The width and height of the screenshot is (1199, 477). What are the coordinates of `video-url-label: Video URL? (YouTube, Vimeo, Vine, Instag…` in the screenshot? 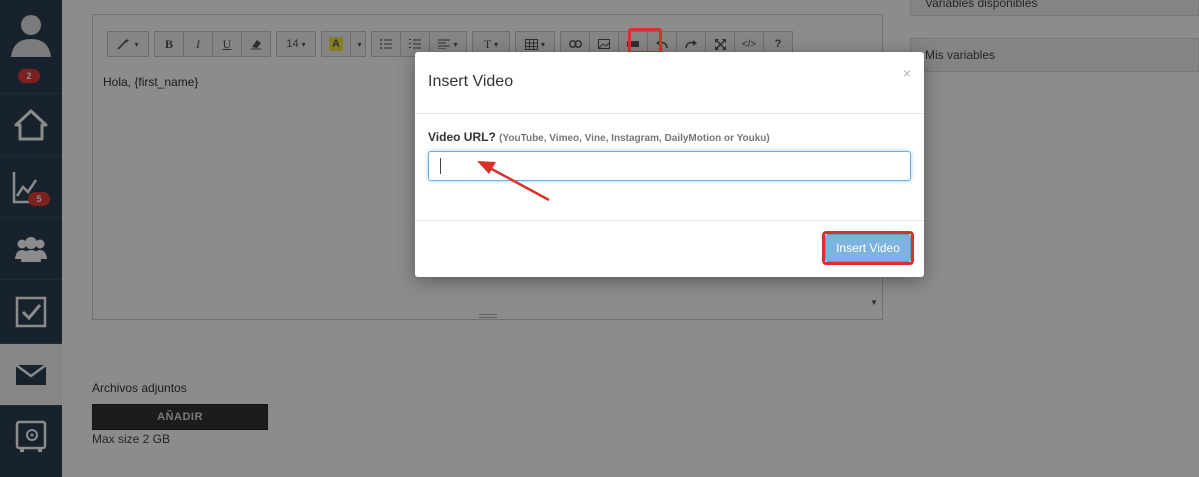 It's located at (599, 137).